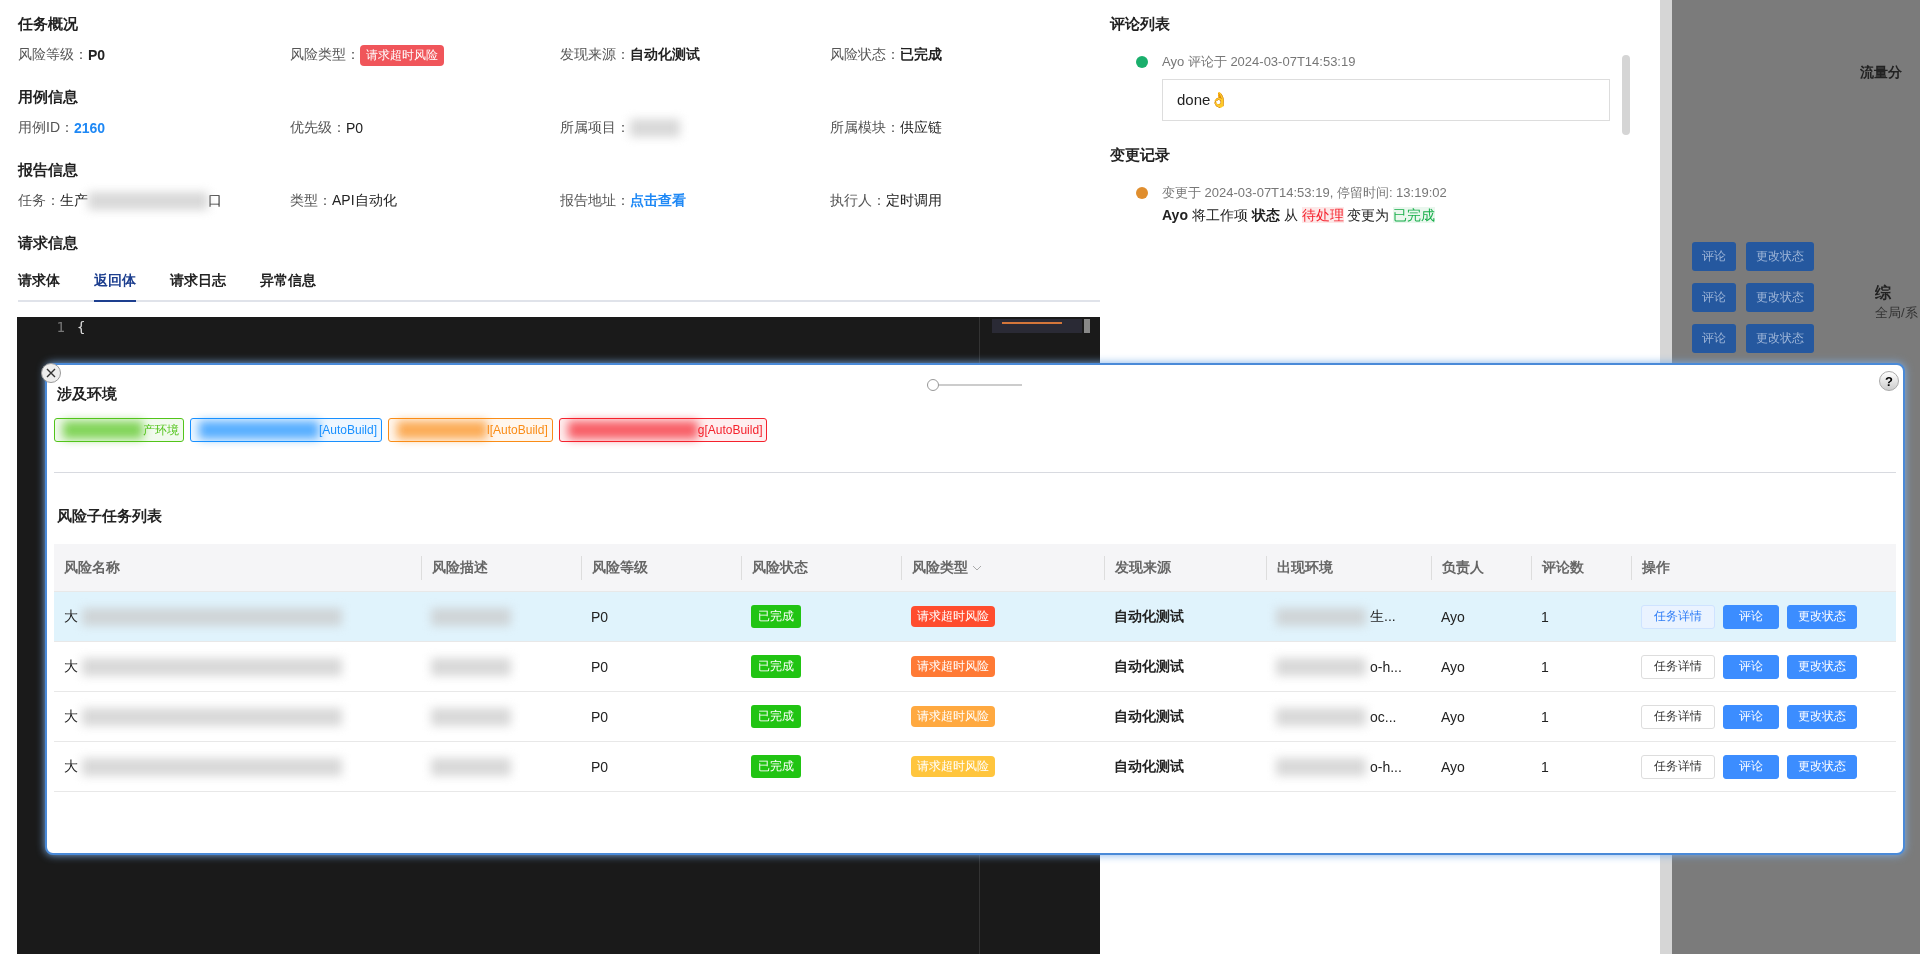  What do you see at coordinates (215, 201) in the screenshot?
I see `field-value: 口` at bounding box center [215, 201].